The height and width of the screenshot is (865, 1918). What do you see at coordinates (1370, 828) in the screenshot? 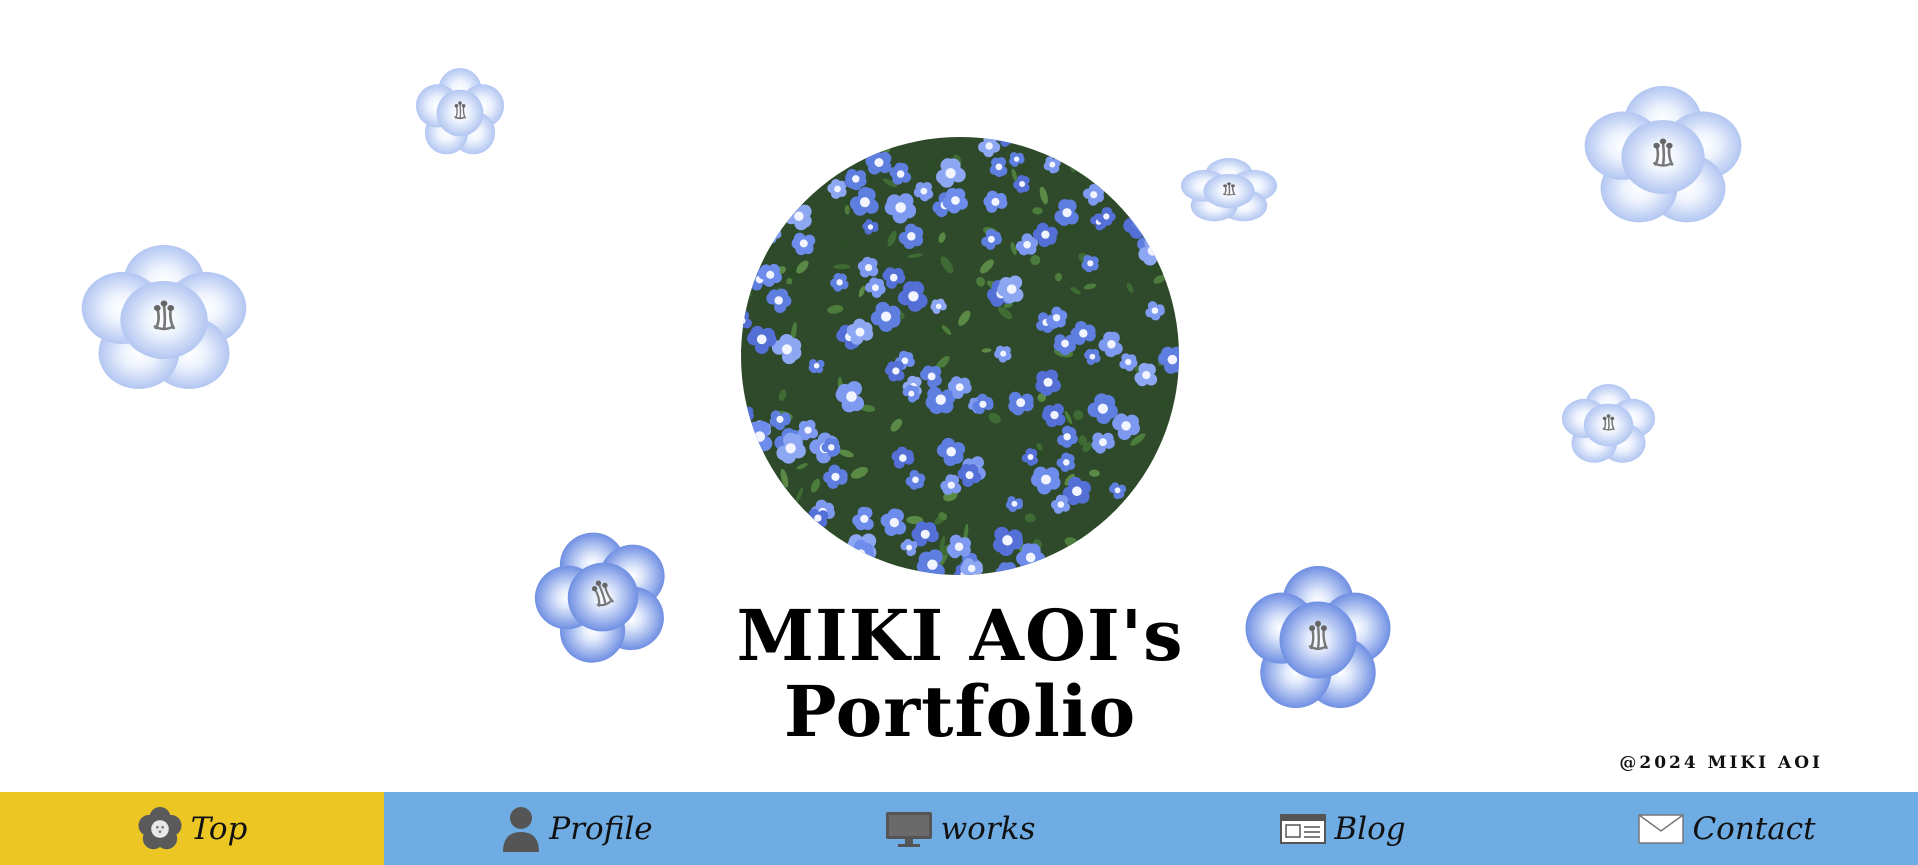
I see `nav-label: Blog` at bounding box center [1370, 828].